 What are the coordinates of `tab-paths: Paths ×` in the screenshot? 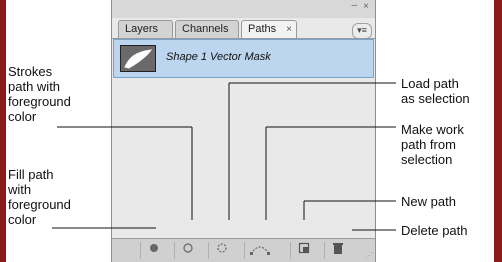 It's located at (269, 29).